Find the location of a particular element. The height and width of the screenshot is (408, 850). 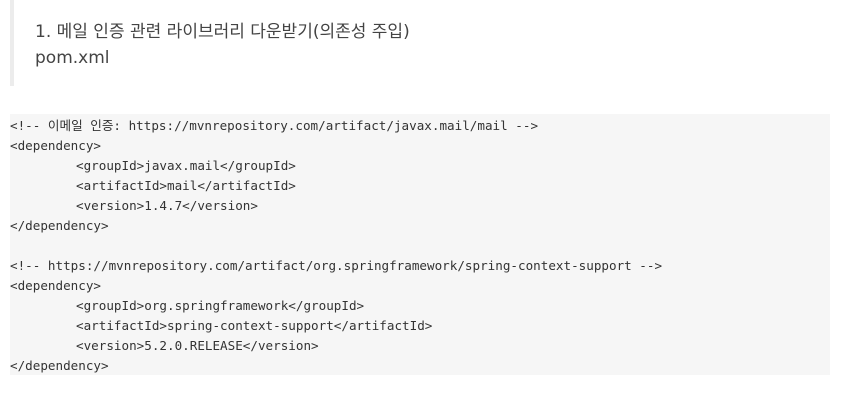

code-group-id: <groupId>javax.mail</groupId> is located at coordinates (186, 165).